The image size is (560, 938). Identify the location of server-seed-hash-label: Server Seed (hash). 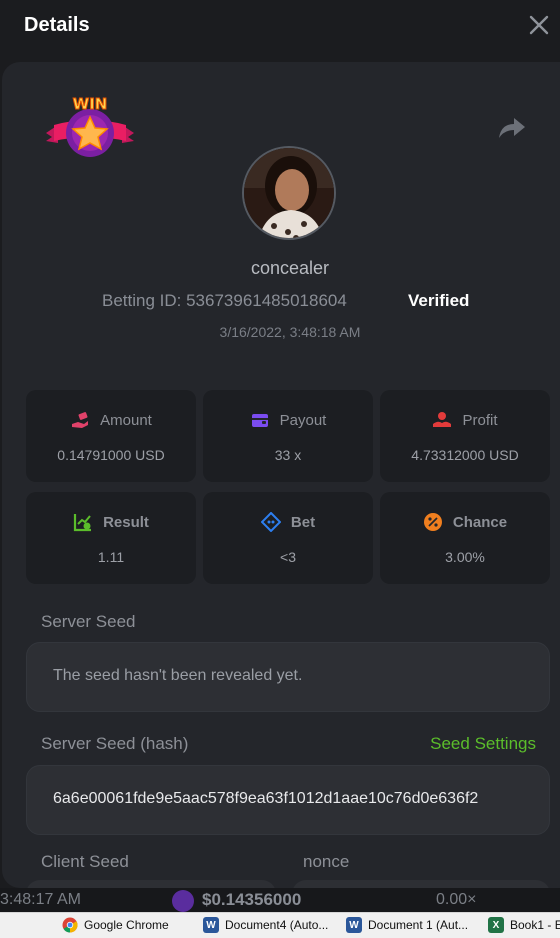
(115, 743).